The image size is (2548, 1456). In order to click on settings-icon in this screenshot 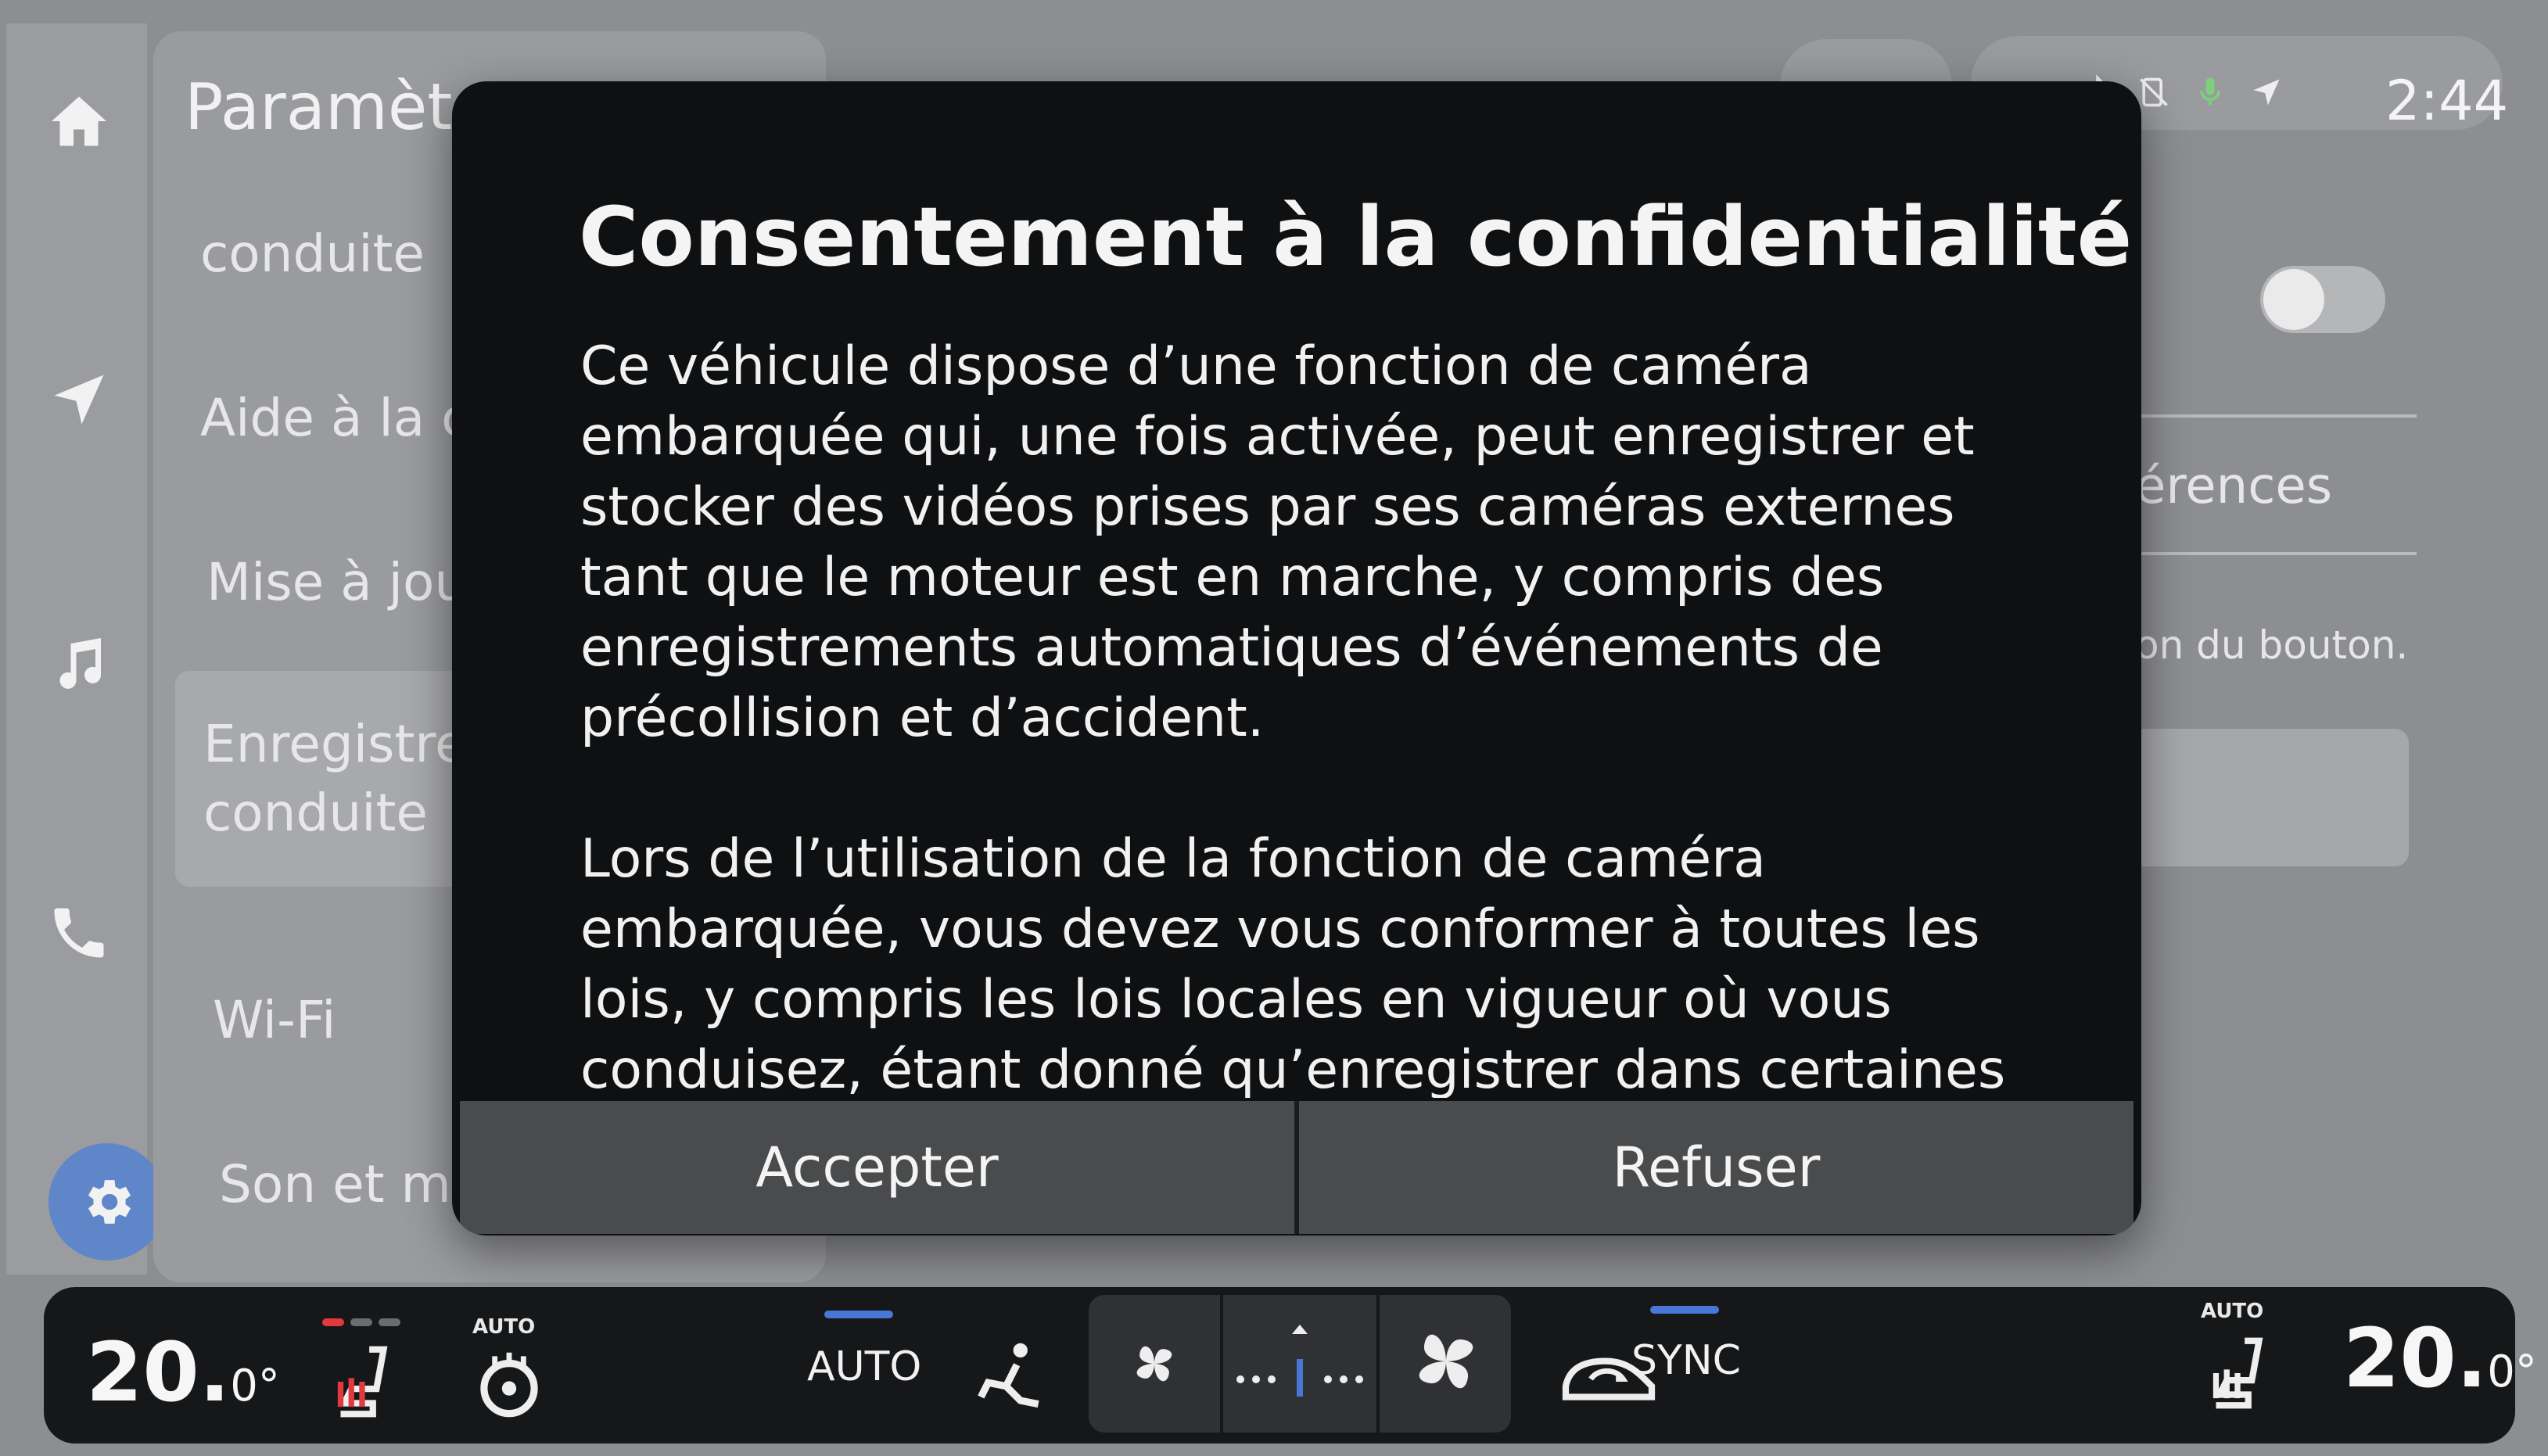, I will do `click(107, 1202)`.